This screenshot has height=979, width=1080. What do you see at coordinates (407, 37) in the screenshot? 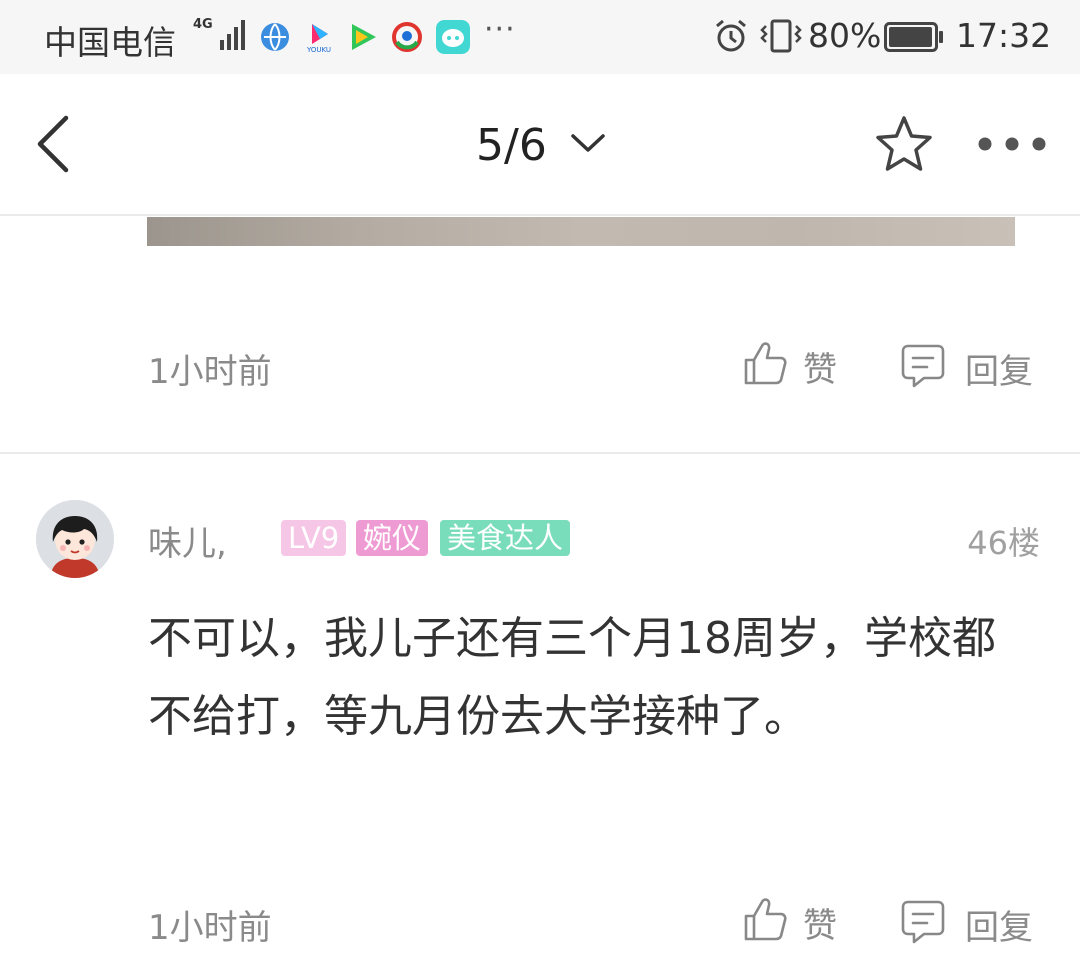
I see `news-app-icon` at bounding box center [407, 37].